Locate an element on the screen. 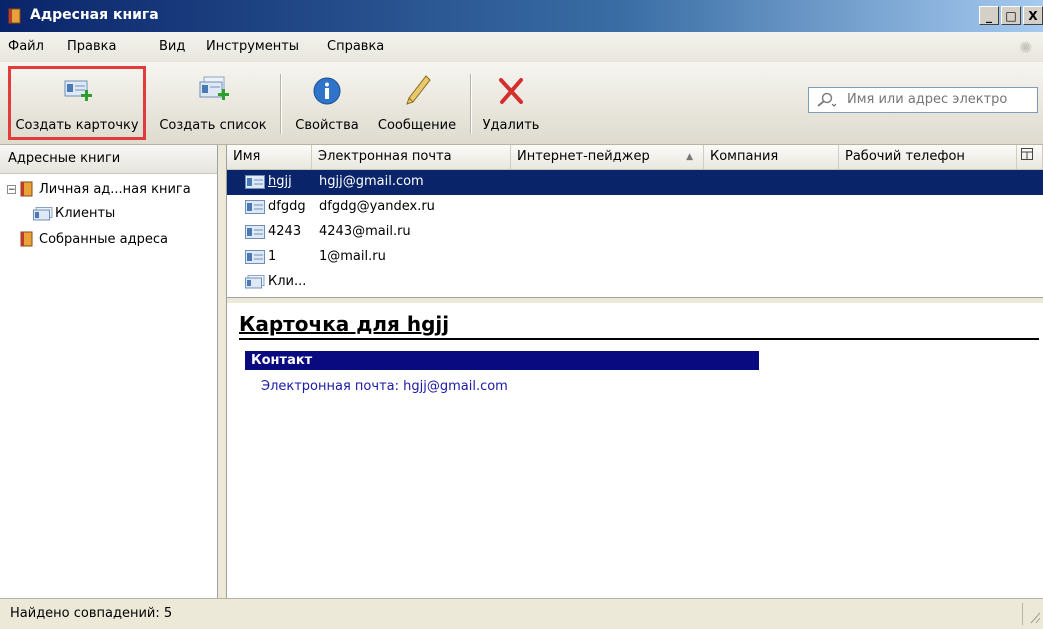 Image resolution: width=1043 pixels, height=629 pixels. column-header-work-phone: Рабочий телефон is located at coordinates (928, 157).